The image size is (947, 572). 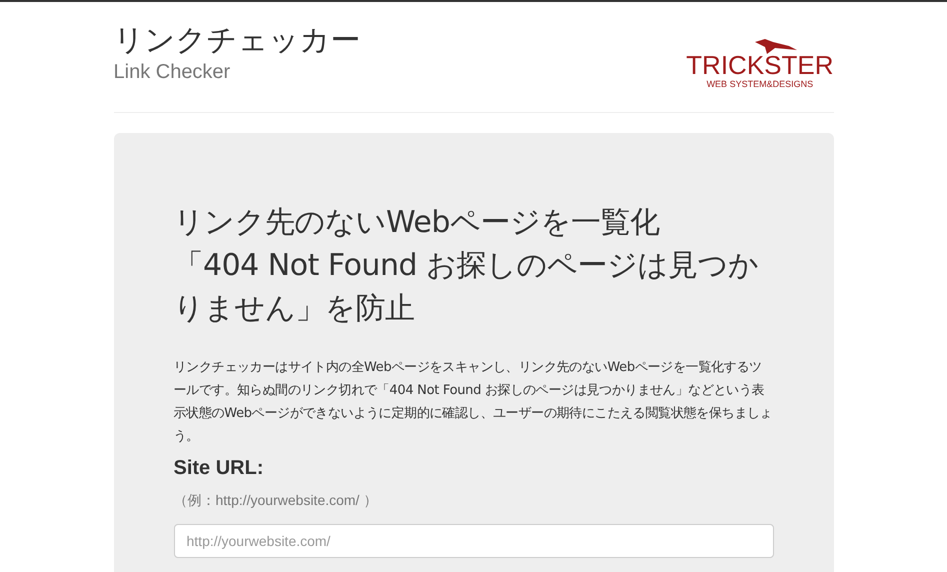 I want to click on bird-icon, so click(x=774, y=46).